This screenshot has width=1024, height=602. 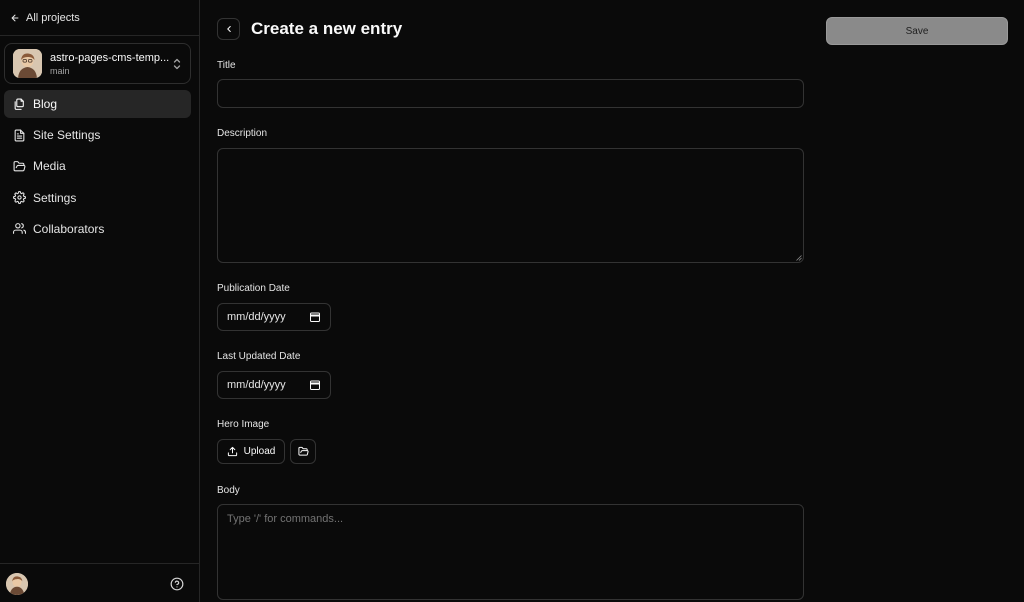 What do you see at coordinates (19, 229) in the screenshot?
I see `users-icon` at bounding box center [19, 229].